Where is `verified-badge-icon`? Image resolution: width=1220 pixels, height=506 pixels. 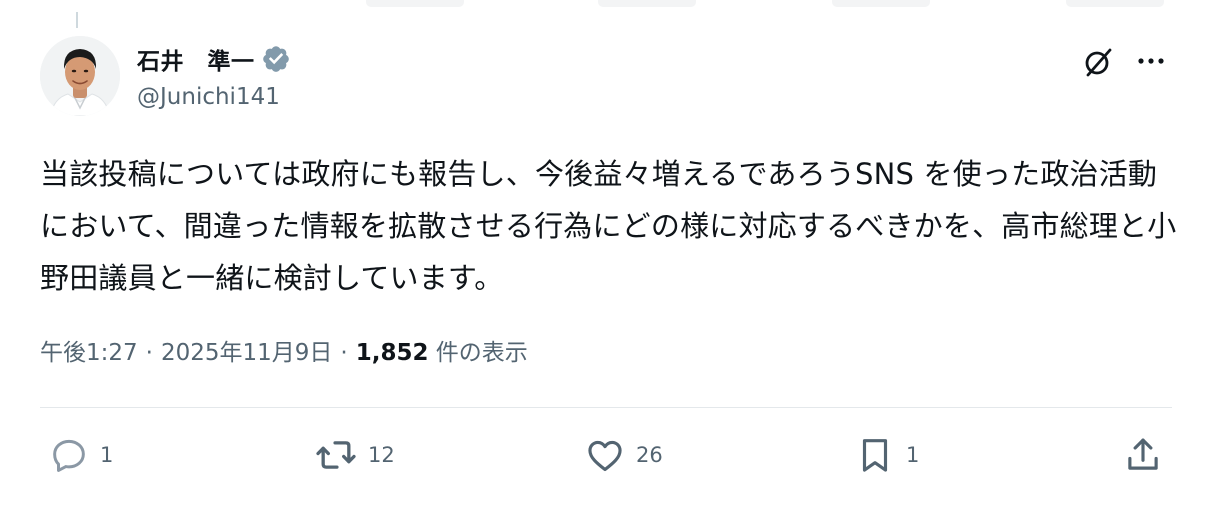
verified-badge-icon is located at coordinates (276, 59).